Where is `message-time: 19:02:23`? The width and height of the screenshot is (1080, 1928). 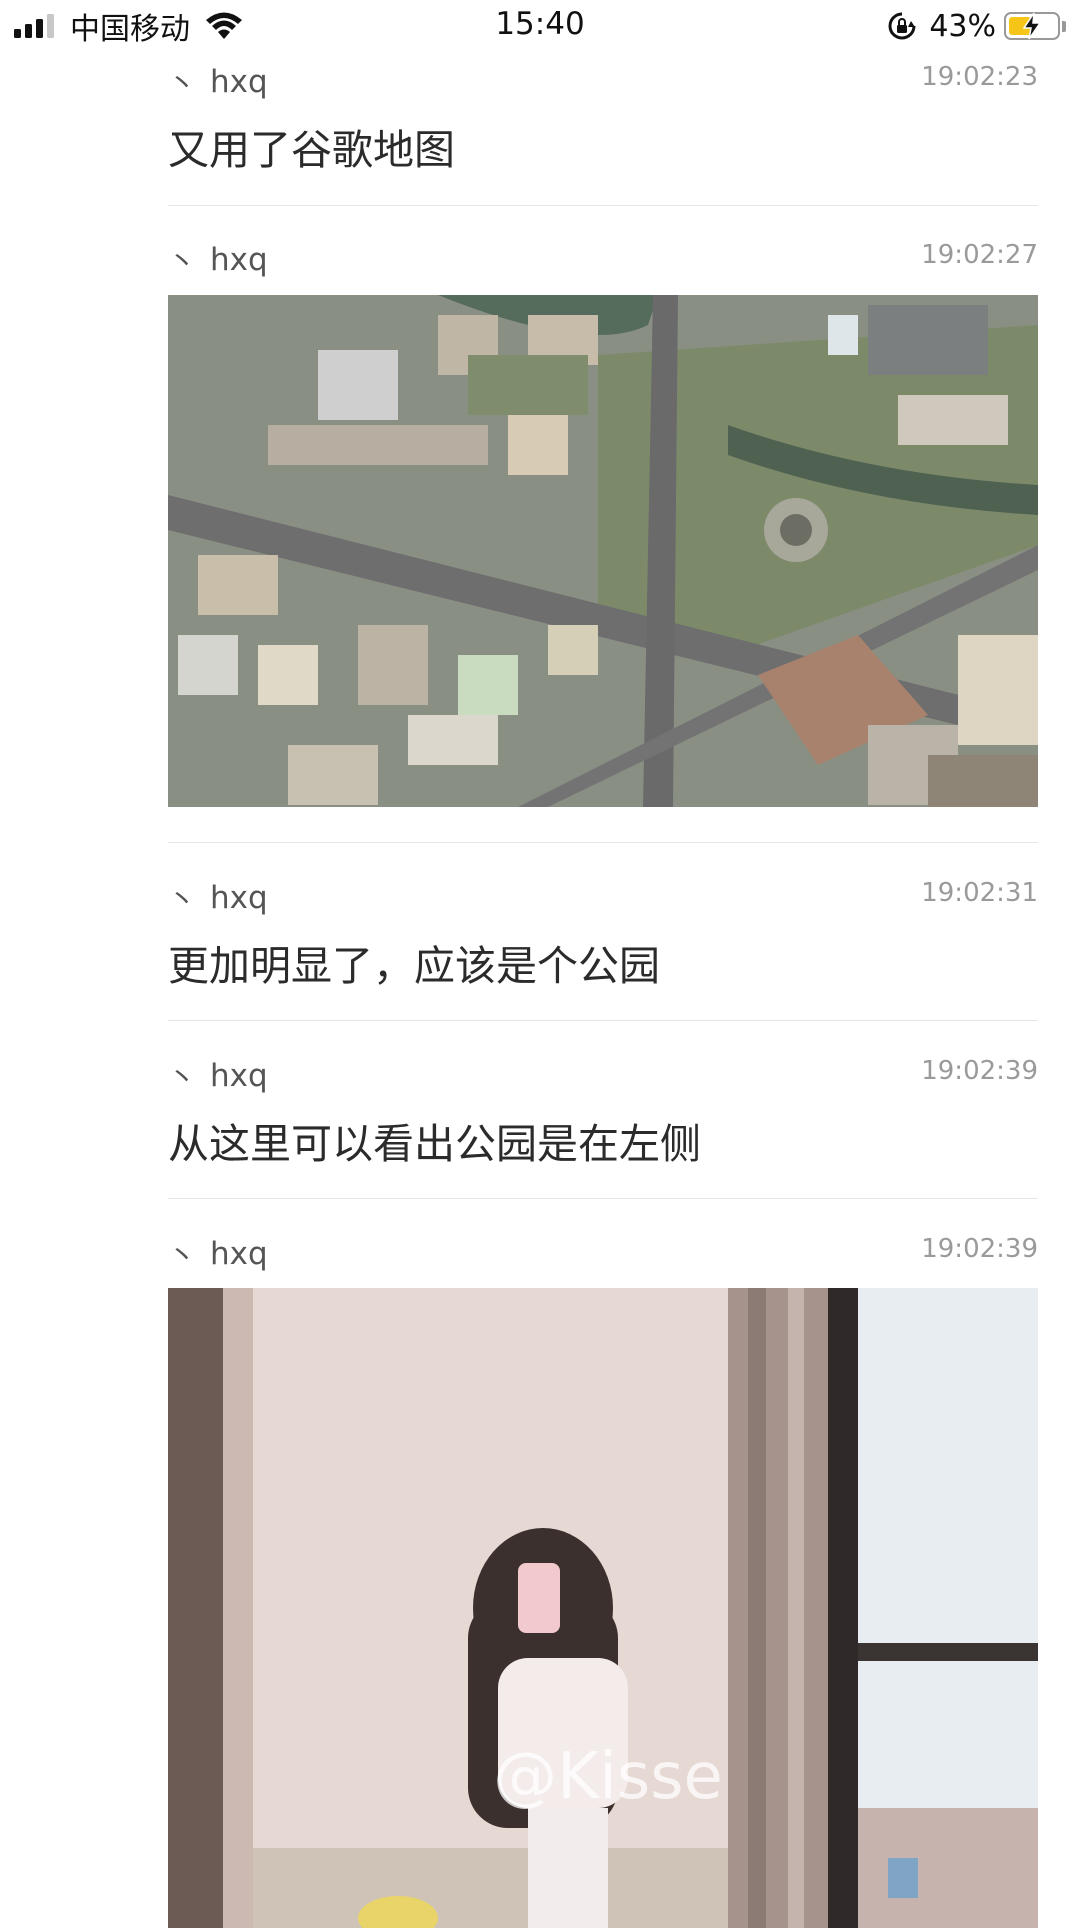 message-time: 19:02:23 is located at coordinates (979, 77).